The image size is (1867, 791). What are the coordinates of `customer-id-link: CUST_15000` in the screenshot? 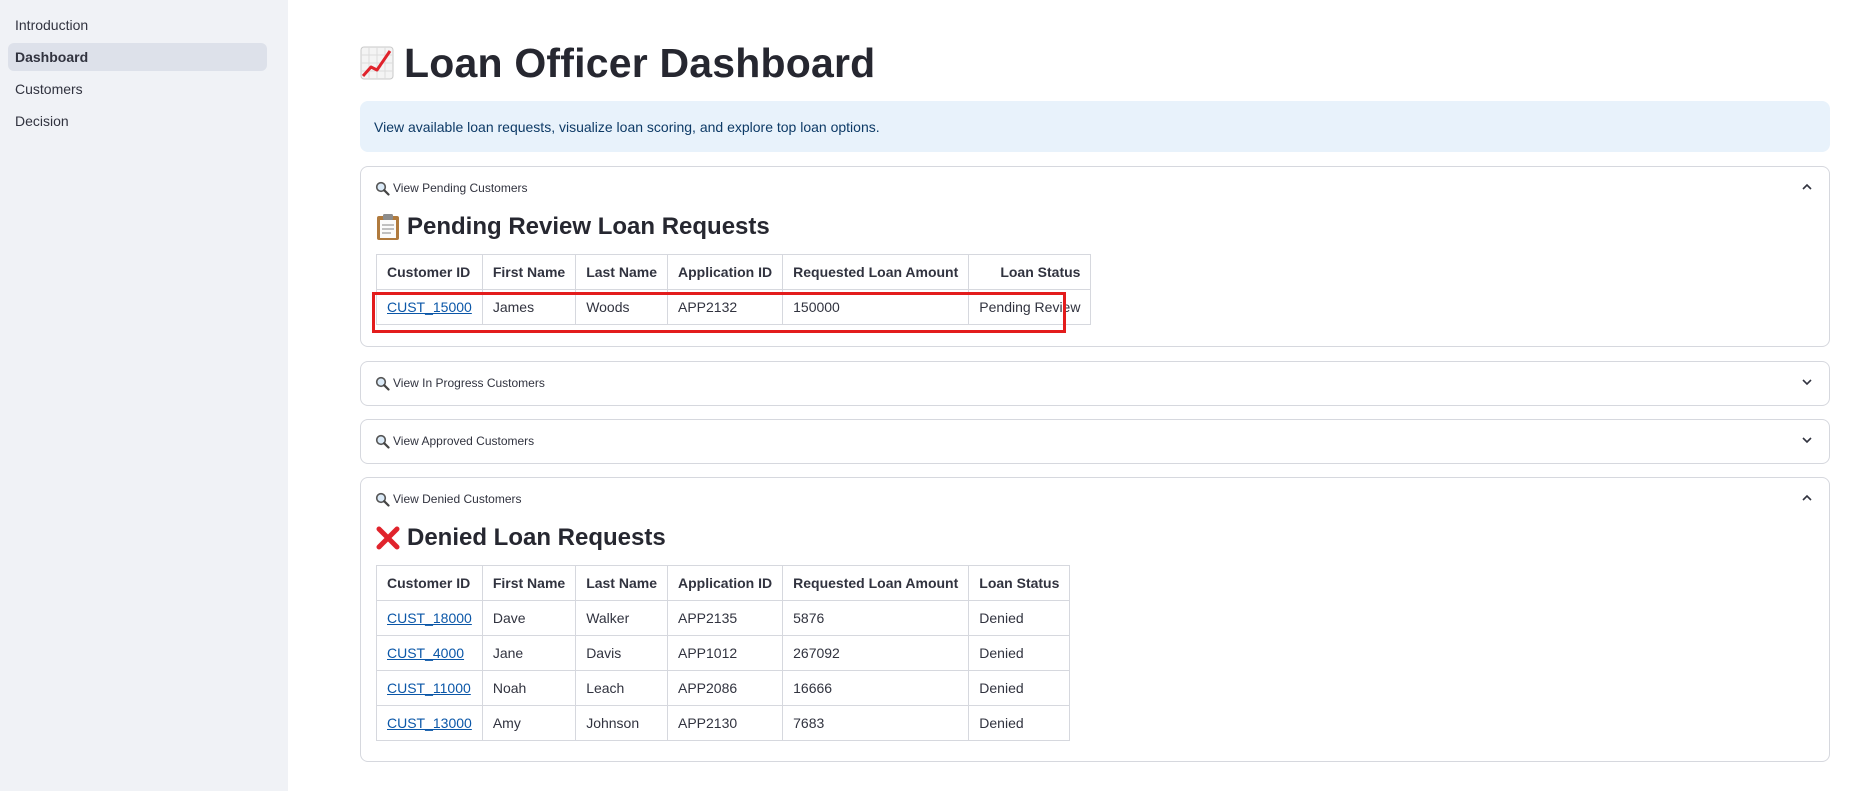 It's located at (429, 307).